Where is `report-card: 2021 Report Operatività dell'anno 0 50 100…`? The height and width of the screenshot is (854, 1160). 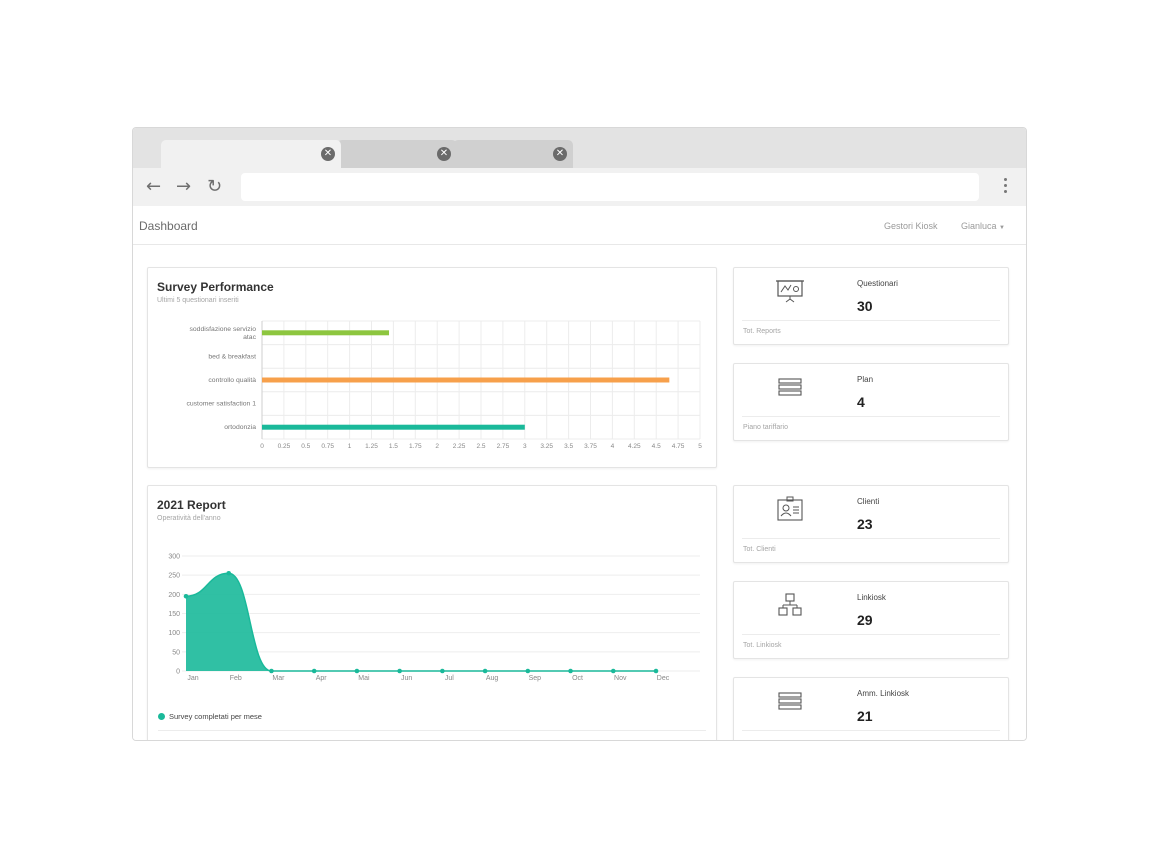 report-card: 2021 Report Operatività dell'anno 0 50 100… is located at coordinates (432, 612).